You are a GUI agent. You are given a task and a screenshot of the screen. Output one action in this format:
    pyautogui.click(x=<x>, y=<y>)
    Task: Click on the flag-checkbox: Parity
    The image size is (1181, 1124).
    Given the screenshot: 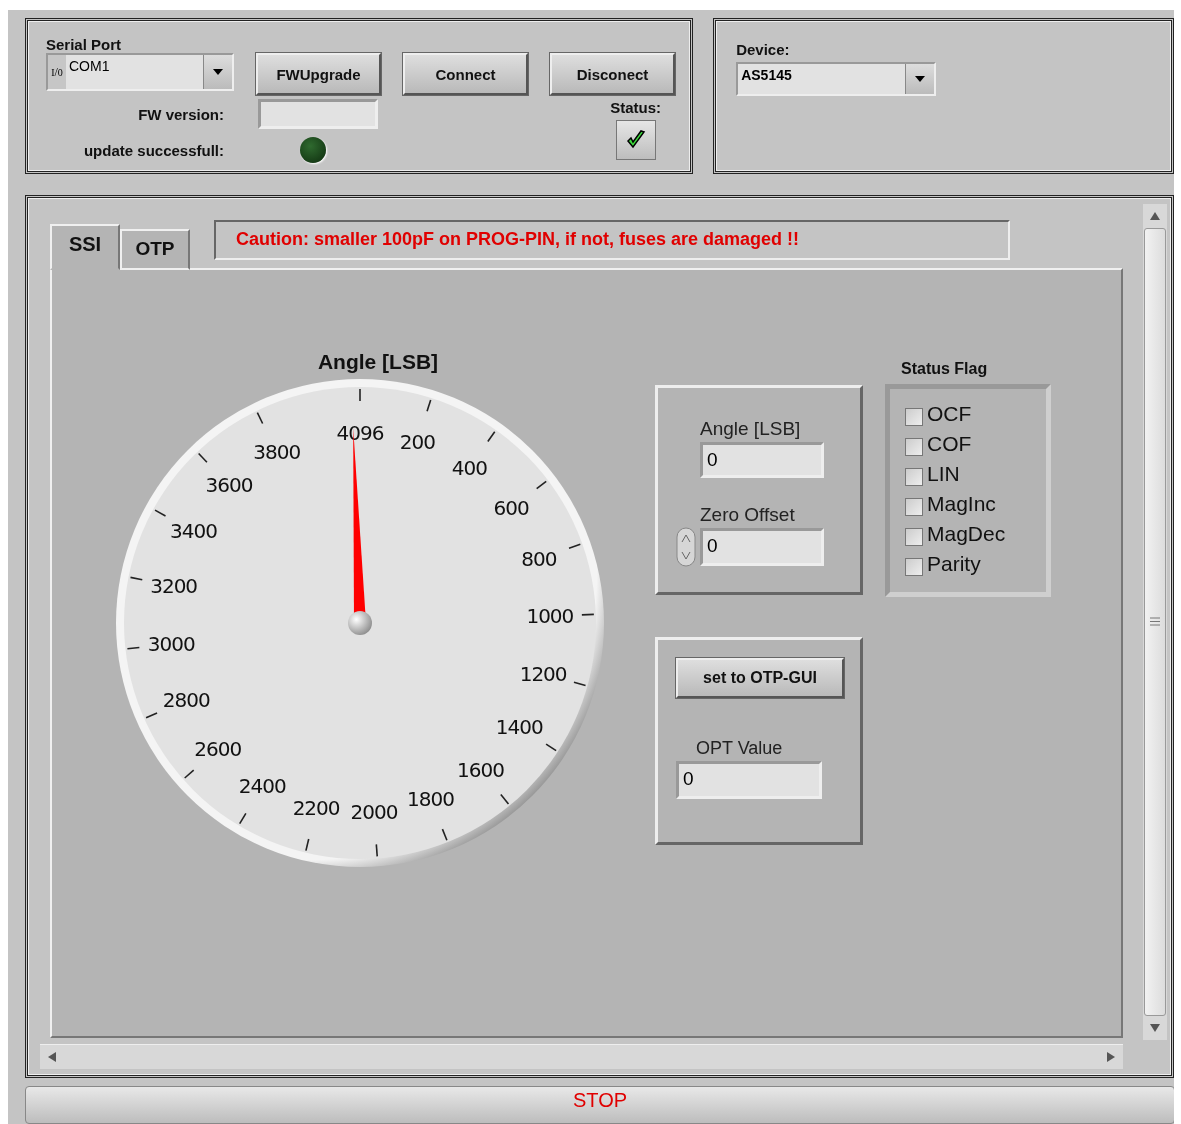 What is the action you would take?
    pyautogui.click(x=975, y=563)
    